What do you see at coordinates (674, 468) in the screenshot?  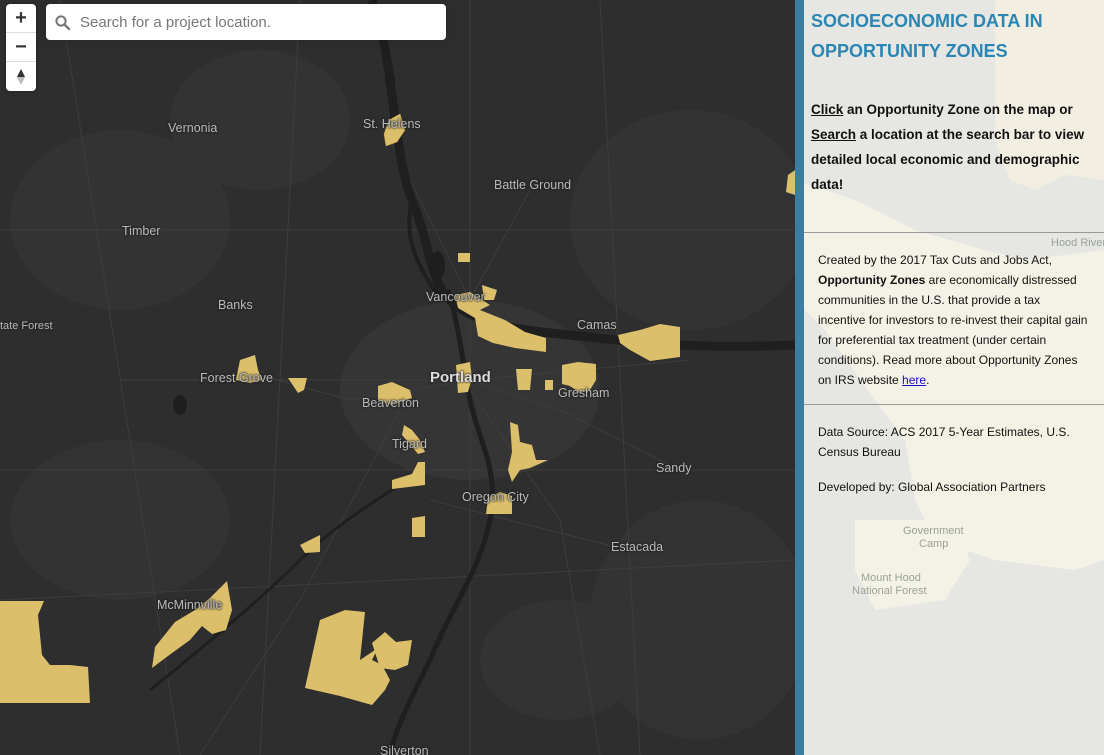 I see `city-label-sandy: Sandy` at bounding box center [674, 468].